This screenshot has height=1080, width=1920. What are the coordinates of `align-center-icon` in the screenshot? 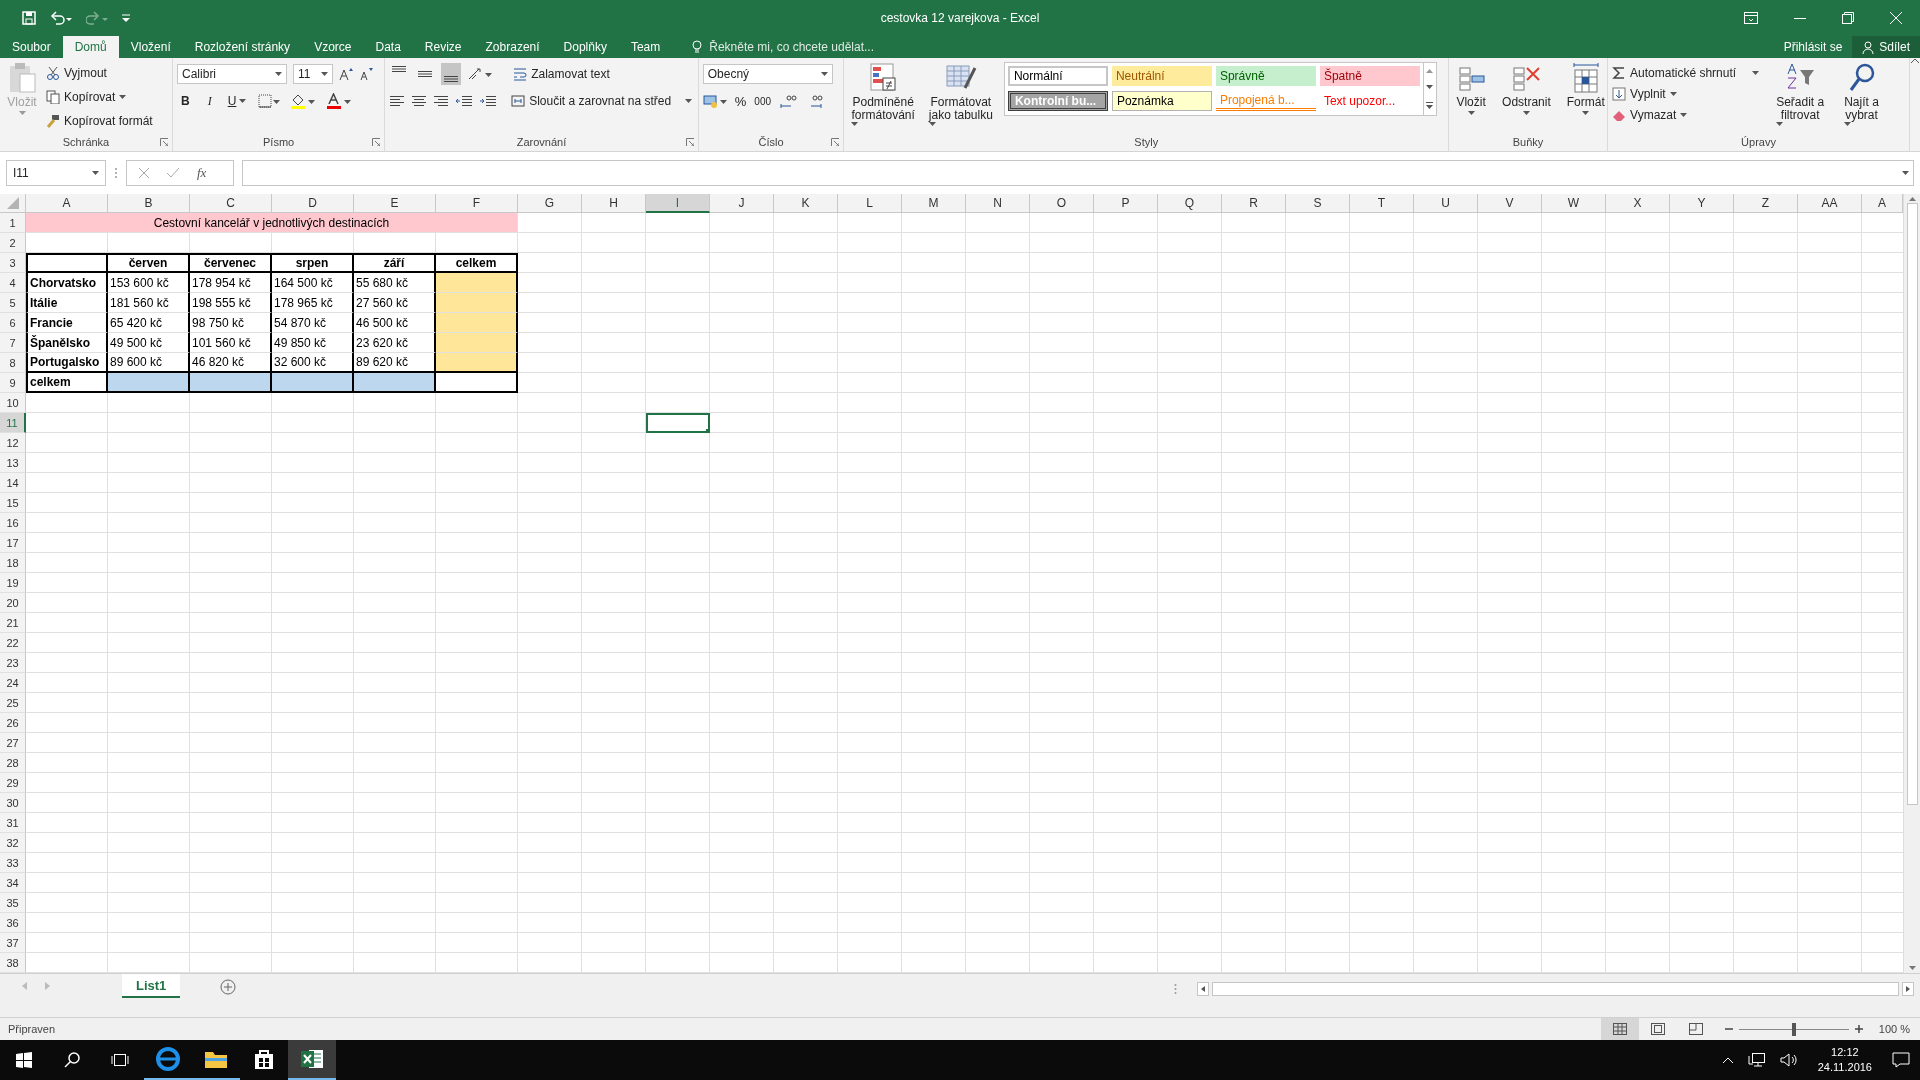 It's located at (419, 101).